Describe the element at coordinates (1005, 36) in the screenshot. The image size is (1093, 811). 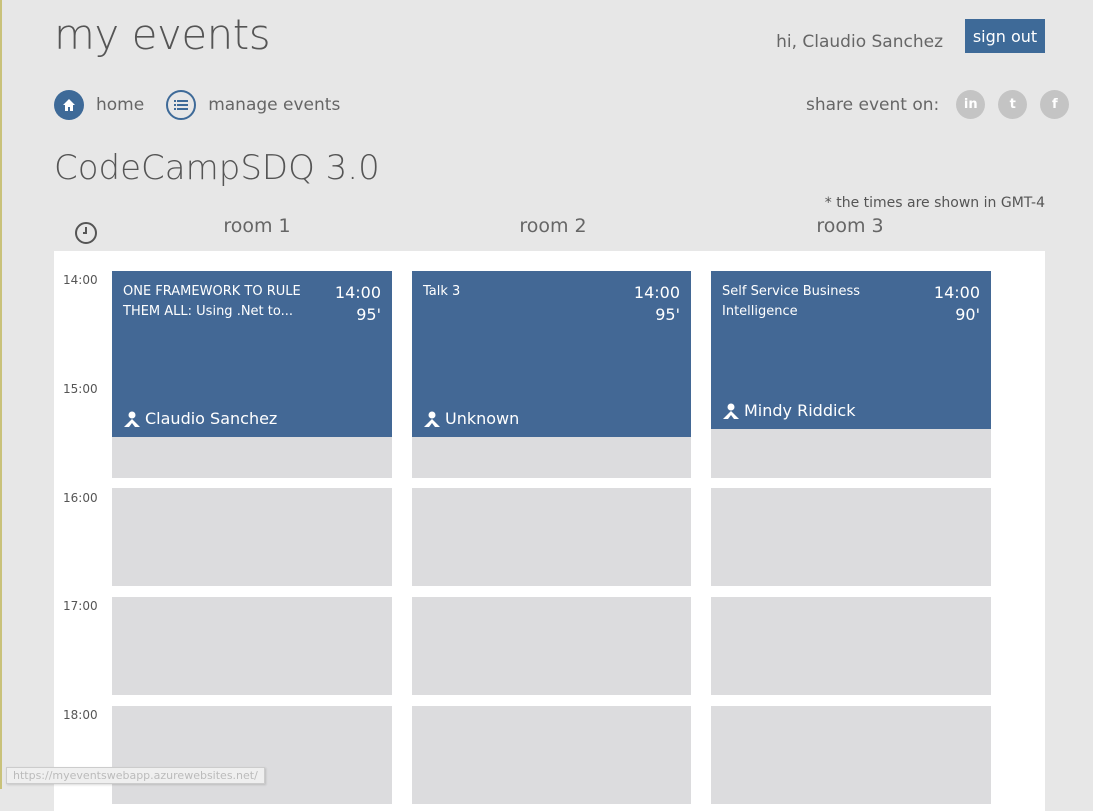
I see `sign-out-button: sign out` at that location.